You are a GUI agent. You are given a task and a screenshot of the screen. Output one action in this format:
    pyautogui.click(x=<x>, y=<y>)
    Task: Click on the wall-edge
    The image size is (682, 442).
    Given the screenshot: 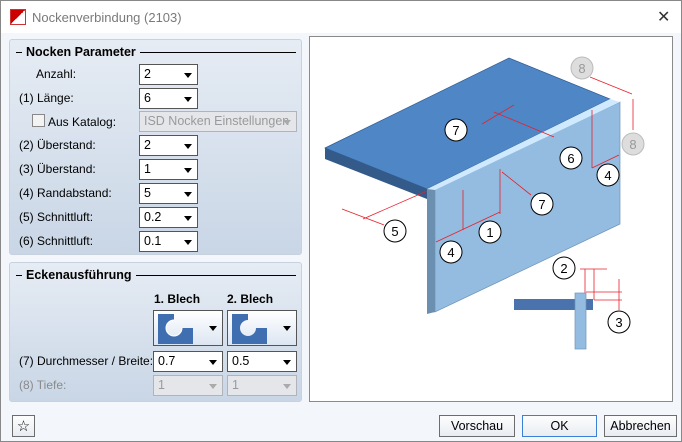 What is the action you would take?
    pyautogui.click(x=431, y=250)
    